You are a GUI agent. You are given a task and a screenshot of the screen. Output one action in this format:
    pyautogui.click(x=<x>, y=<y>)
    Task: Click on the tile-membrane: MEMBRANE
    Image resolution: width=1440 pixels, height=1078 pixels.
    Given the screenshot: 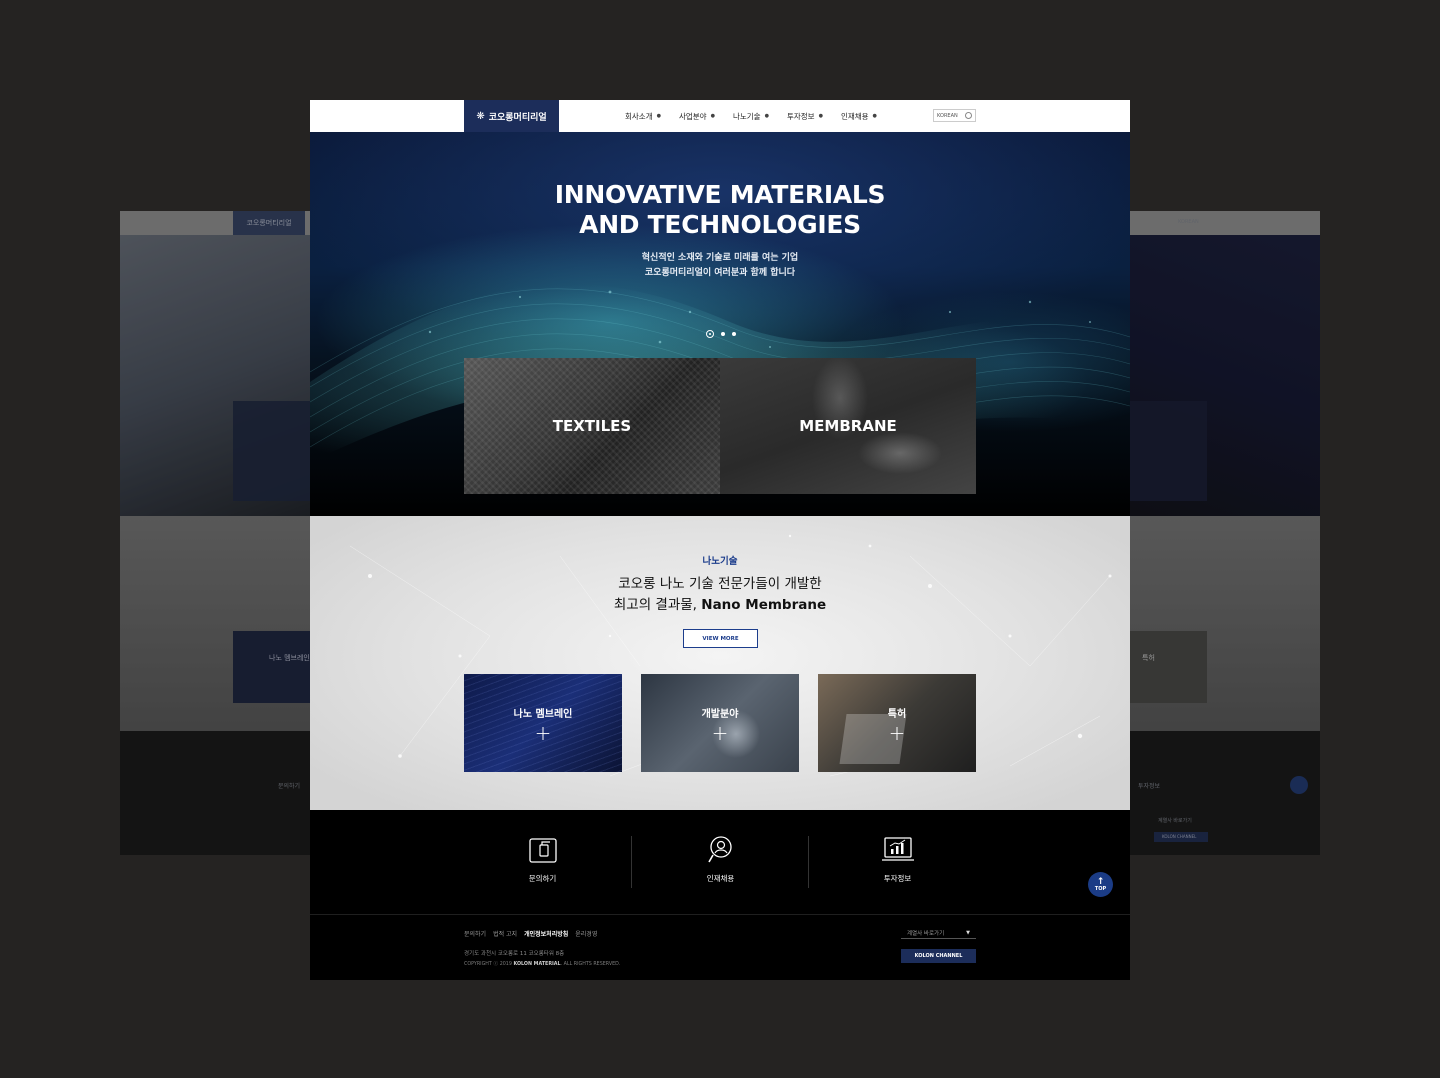 What is the action you would take?
    pyautogui.click(x=848, y=426)
    